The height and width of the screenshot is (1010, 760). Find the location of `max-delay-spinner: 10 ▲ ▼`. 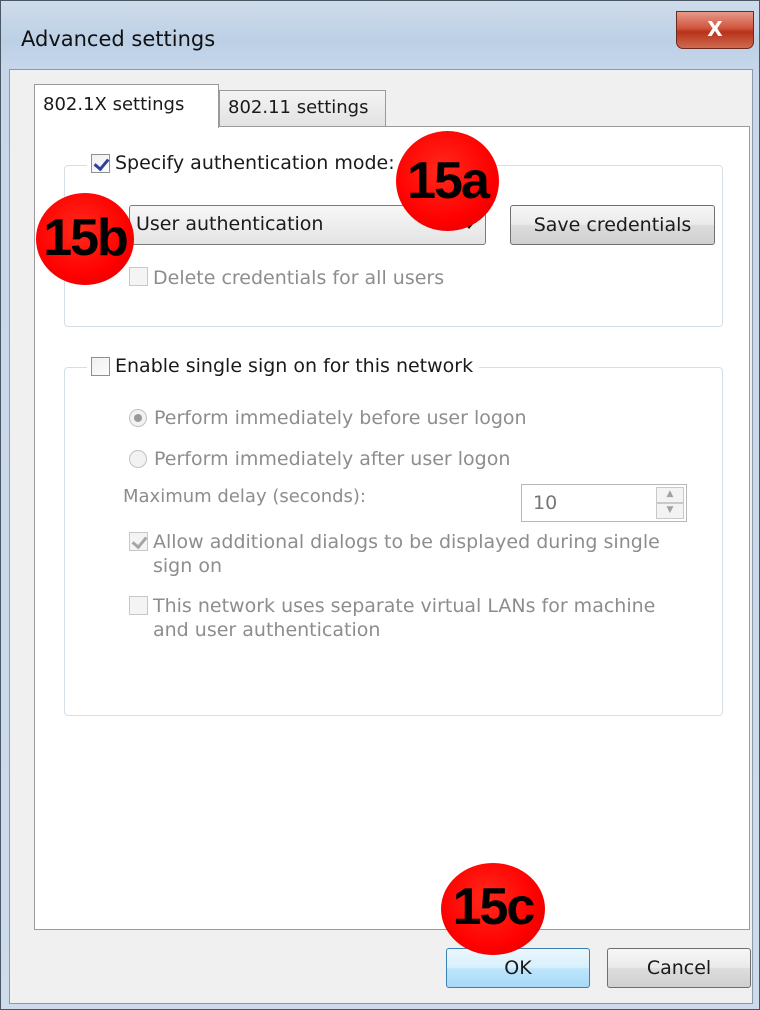

max-delay-spinner: 10 ▲ ▼ is located at coordinates (604, 503).